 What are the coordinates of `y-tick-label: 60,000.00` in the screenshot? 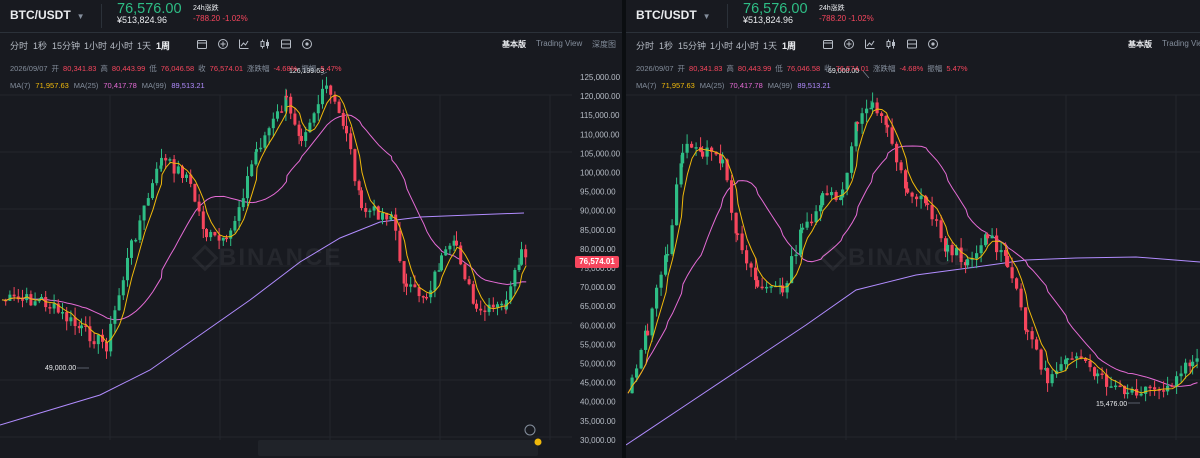 It's located at (598, 325).